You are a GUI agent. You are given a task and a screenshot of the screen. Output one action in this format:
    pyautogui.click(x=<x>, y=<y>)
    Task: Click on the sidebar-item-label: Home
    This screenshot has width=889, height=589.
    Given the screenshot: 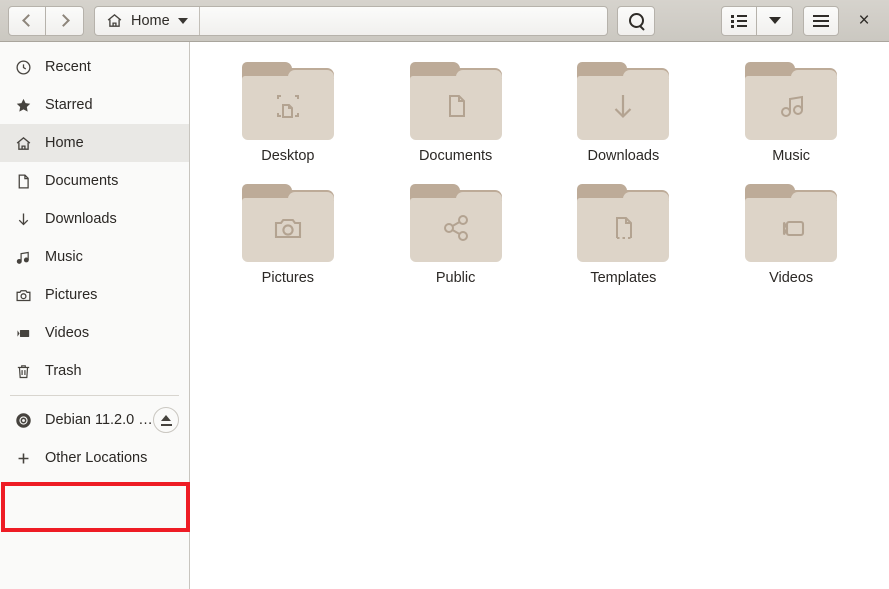 What is the action you would take?
    pyautogui.click(x=64, y=143)
    